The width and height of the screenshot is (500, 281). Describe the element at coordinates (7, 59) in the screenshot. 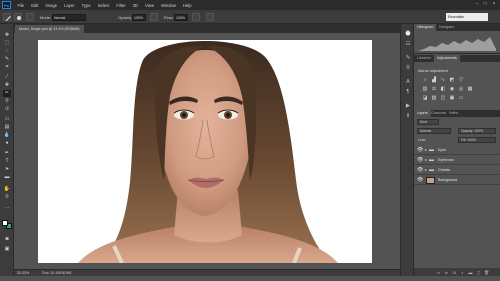

I see `quick-select-icon: ✎` at that location.